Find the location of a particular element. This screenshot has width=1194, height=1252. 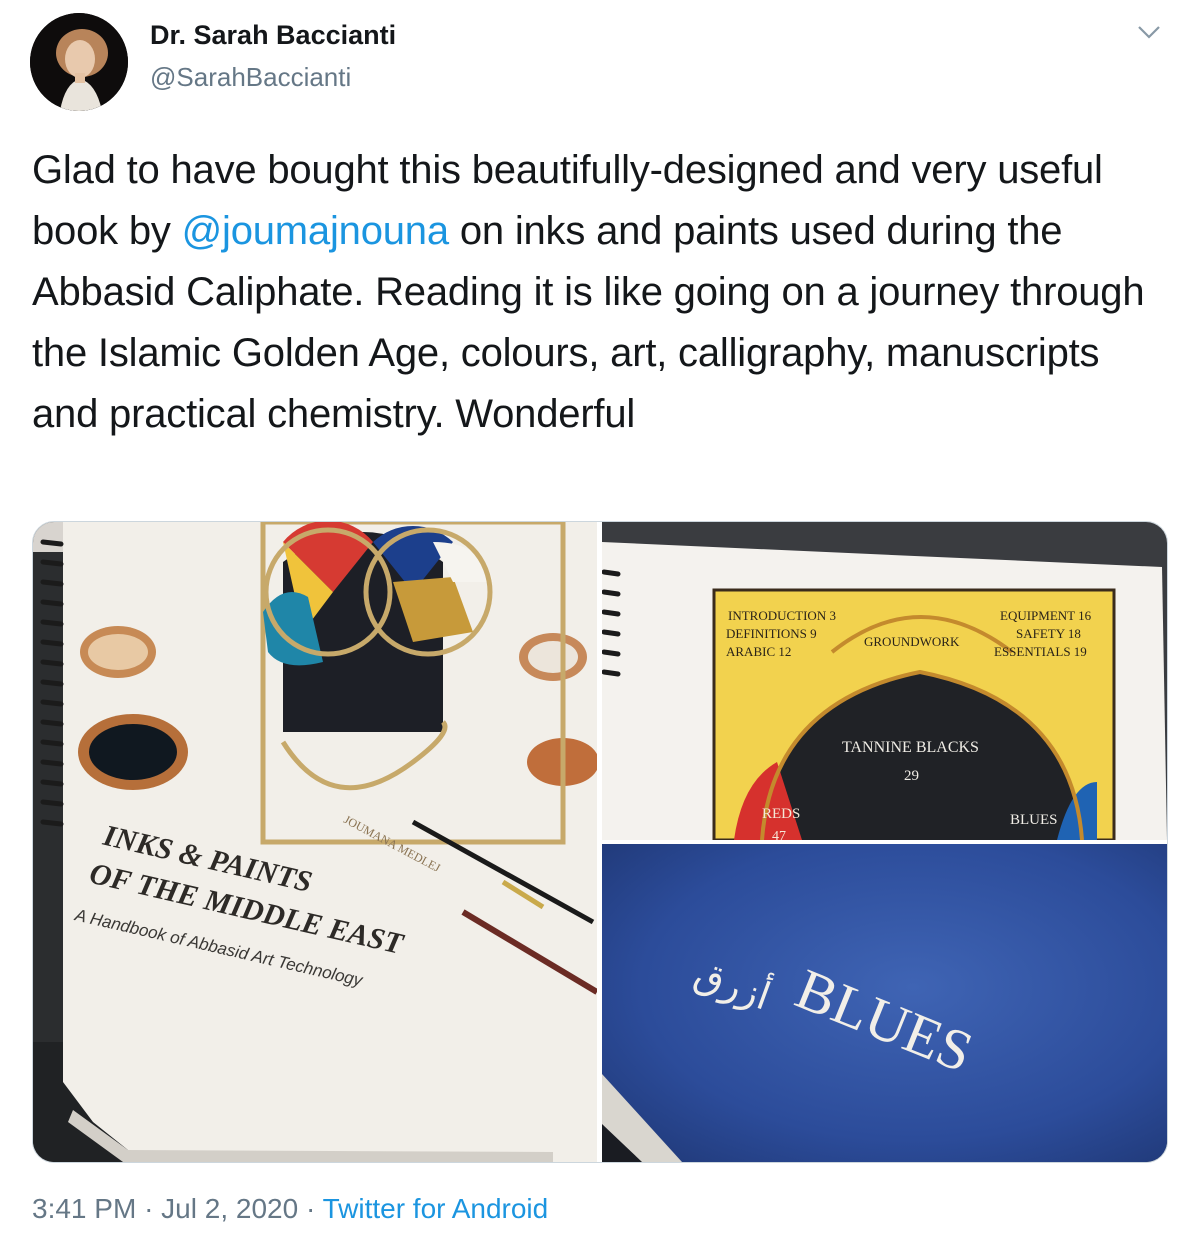

avatar is located at coordinates (79, 62).